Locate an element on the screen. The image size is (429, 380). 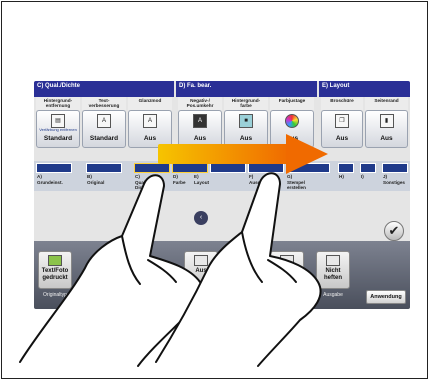
text-enhancement-button: A Standard is located at coordinates (104, 129).